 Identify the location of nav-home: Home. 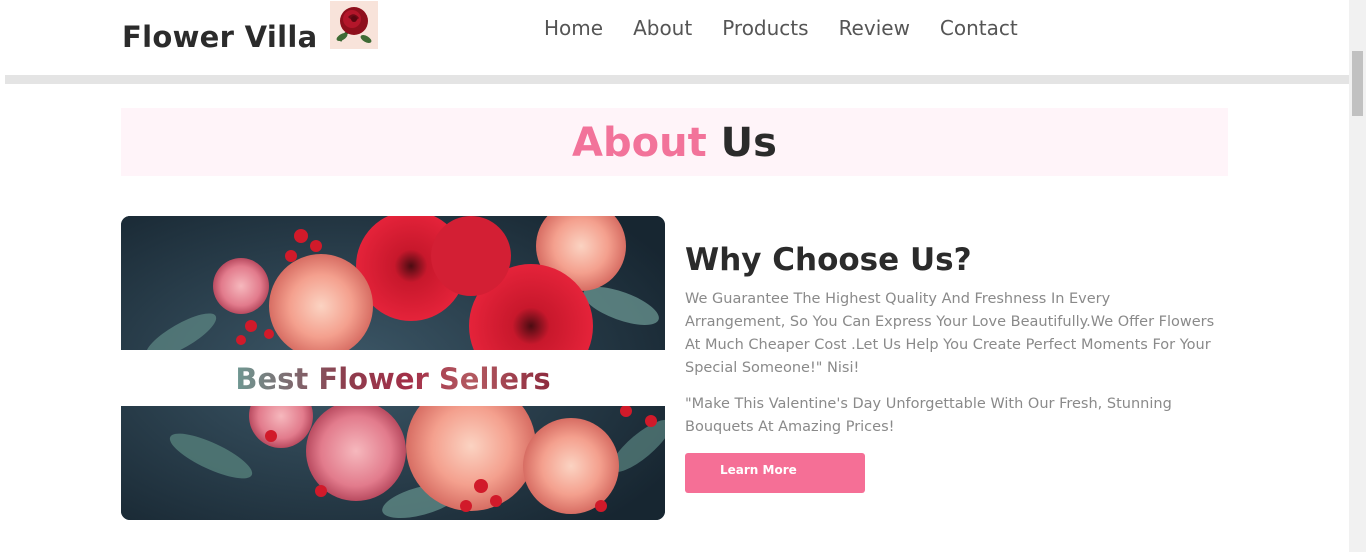
(573, 28).